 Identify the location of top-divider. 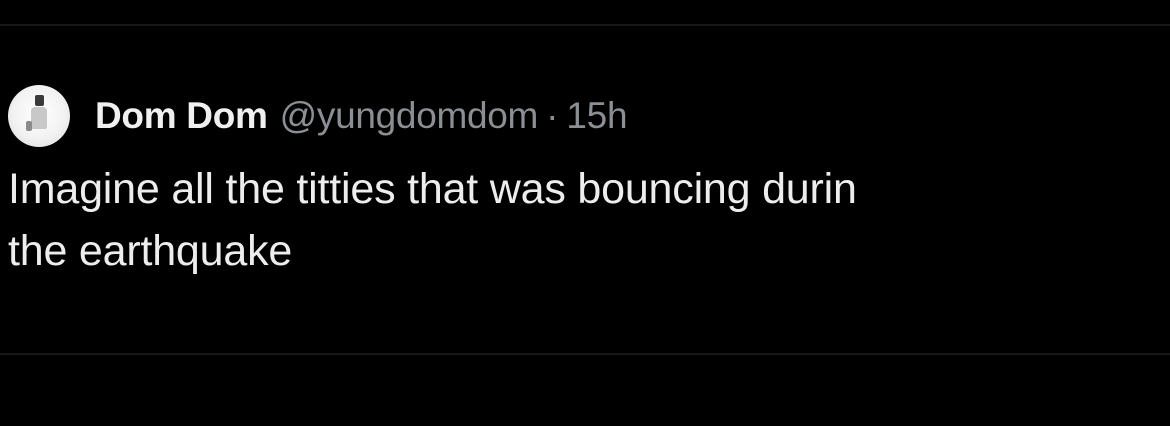
(585, 25).